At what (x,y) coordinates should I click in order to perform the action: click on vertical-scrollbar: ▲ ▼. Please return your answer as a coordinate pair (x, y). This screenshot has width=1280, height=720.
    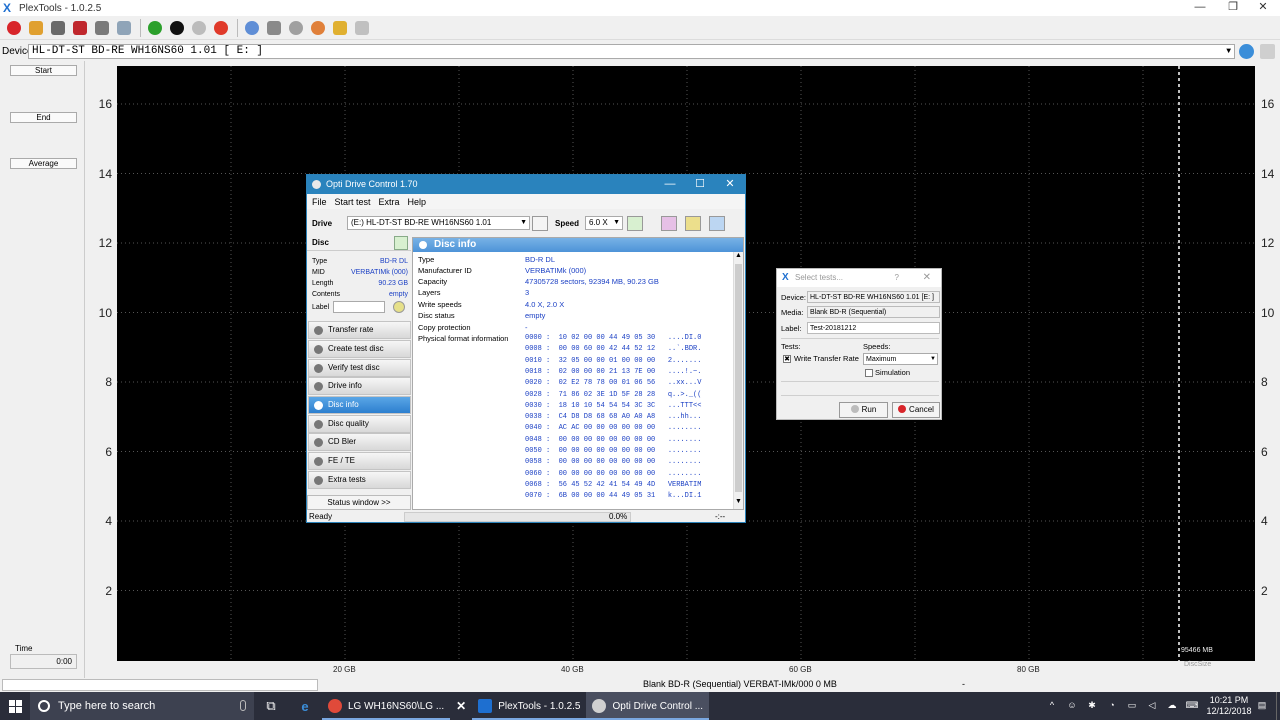
    Looking at the image, I should click on (738, 380).